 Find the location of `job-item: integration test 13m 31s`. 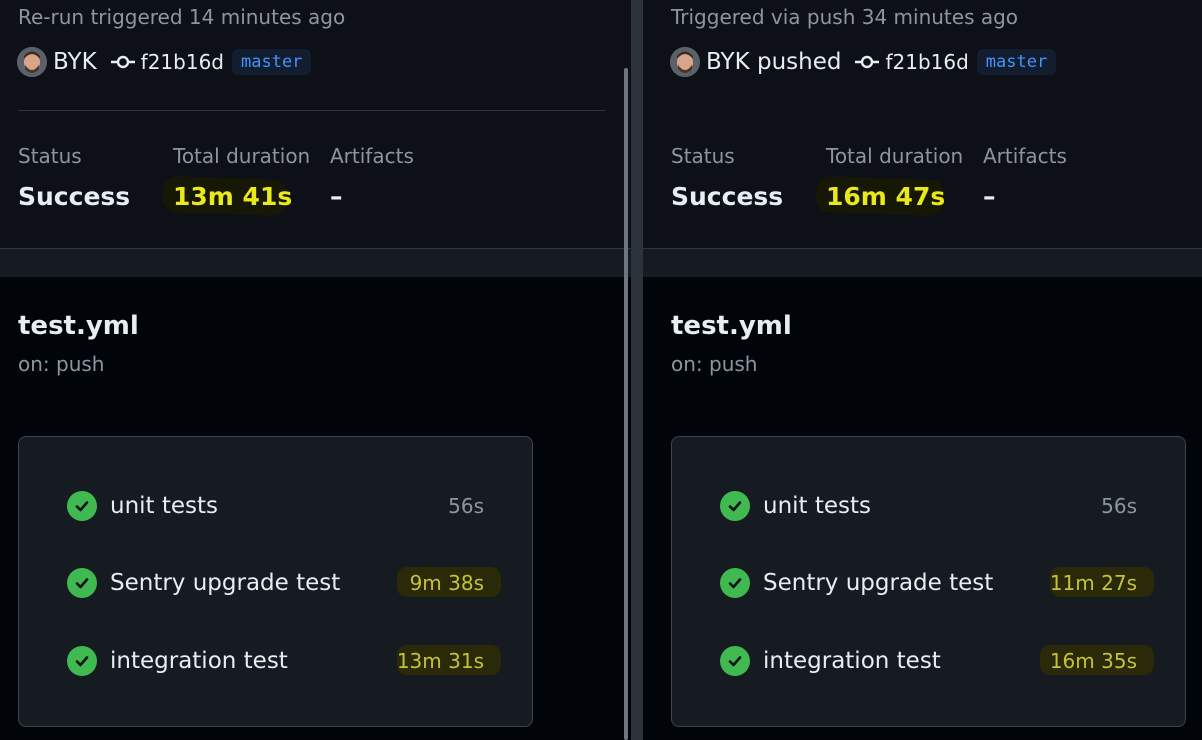

job-item: integration test 13m 31s is located at coordinates (275, 661).